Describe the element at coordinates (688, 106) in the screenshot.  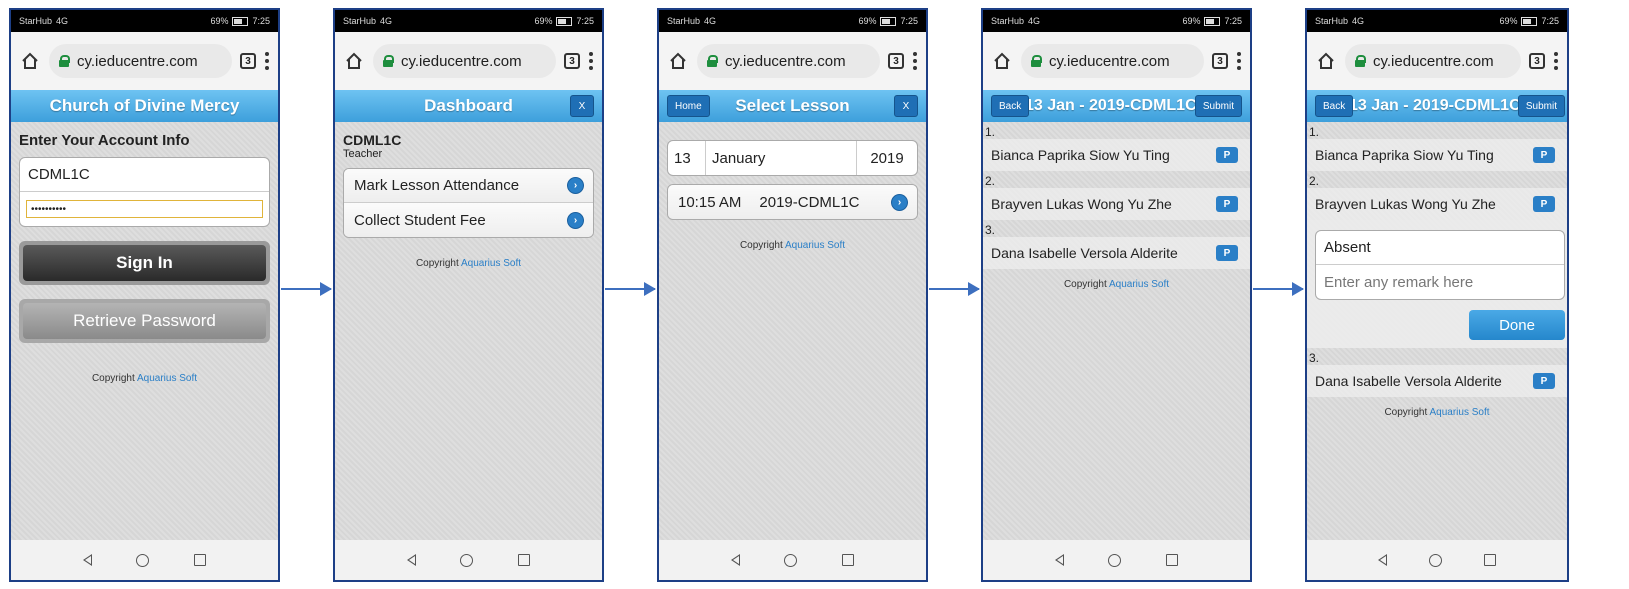
I see `home-button: Home` at that location.